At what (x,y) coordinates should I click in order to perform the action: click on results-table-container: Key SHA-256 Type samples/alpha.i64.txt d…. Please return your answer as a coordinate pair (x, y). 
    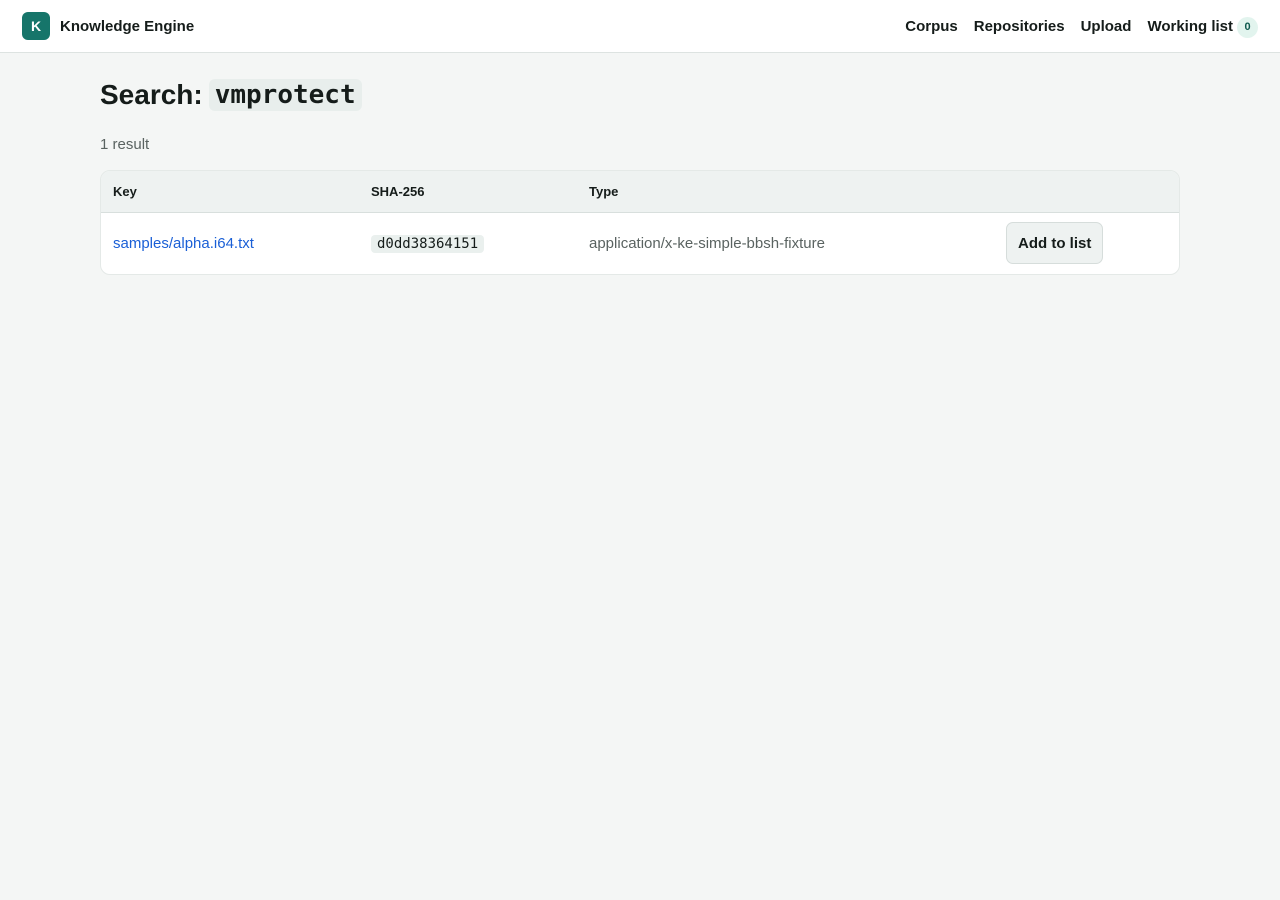
    Looking at the image, I should click on (640, 222).